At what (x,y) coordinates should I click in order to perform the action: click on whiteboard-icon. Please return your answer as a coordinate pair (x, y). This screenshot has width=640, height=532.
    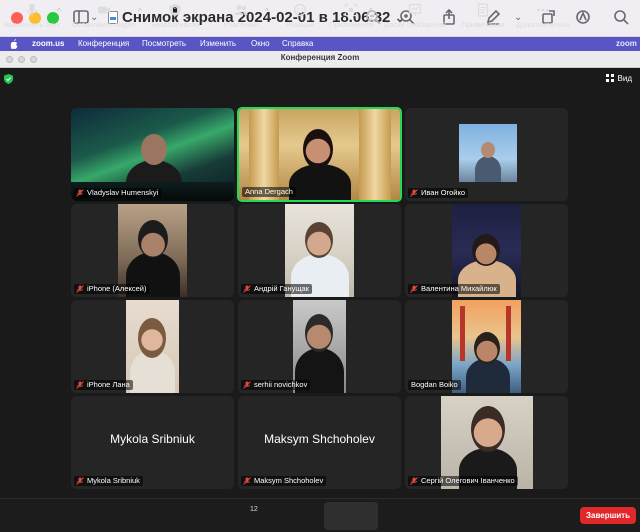
    Looking at the image, I should click on (415, 9).